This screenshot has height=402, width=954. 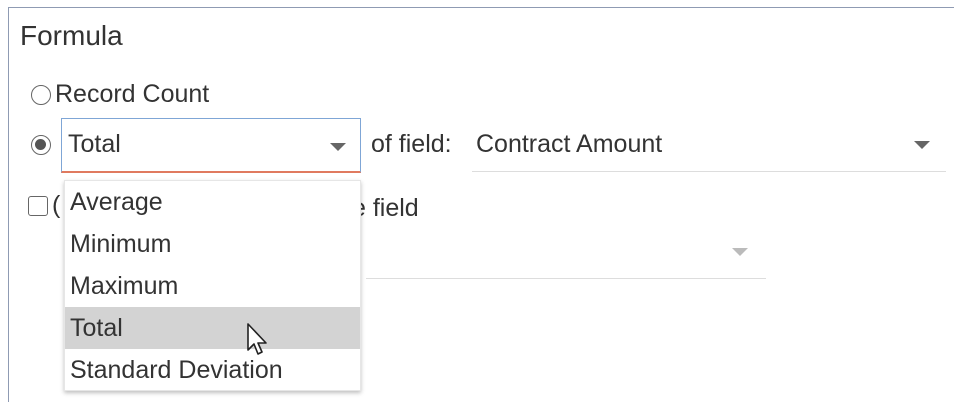 What do you see at coordinates (257, 339) in the screenshot?
I see `mouse-pointer-icon` at bounding box center [257, 339].